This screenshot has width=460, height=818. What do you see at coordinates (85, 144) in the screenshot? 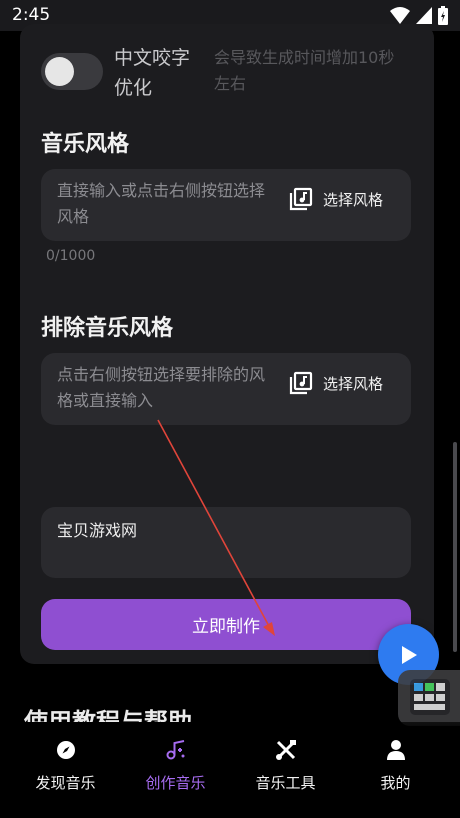
I see `music-style-title: 音乐风格` at bounding box center [85, 144].